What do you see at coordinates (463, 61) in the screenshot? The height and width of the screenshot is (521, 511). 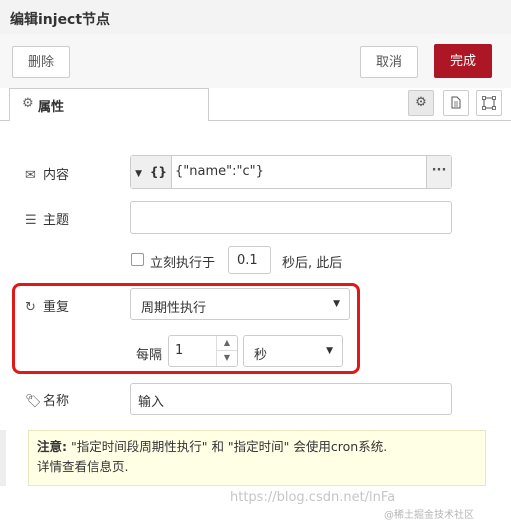 I see `done-button: 完成` at bounding box center [463, 61].